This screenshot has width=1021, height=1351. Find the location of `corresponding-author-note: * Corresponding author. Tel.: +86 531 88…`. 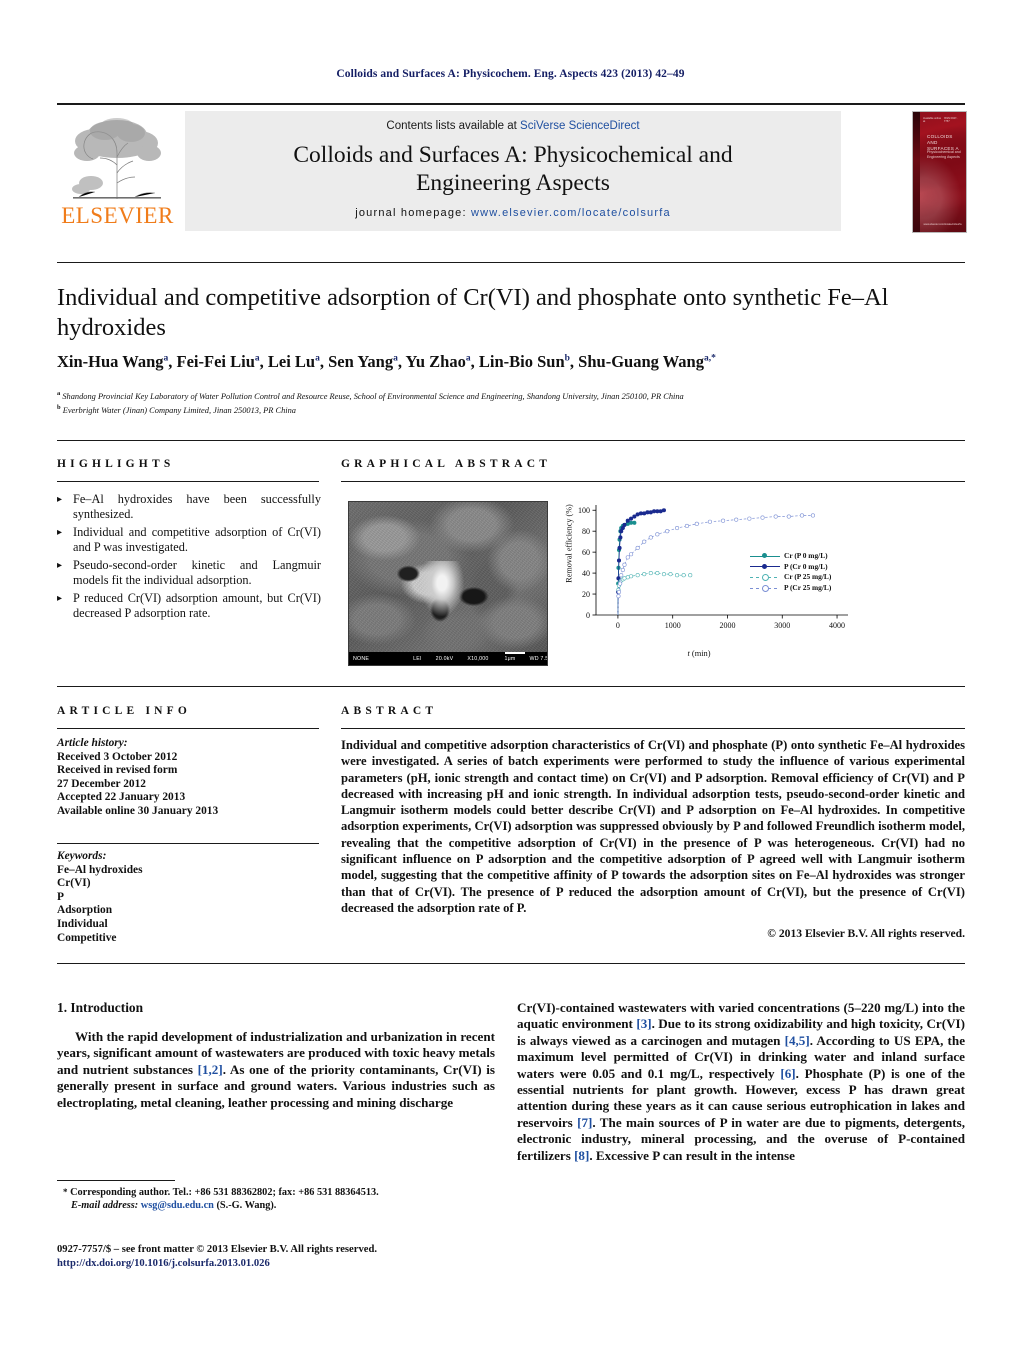

corresponding-author-note: * Corresponding author. Tel.: +86 531 88… is located at coordinates (277, 1199).